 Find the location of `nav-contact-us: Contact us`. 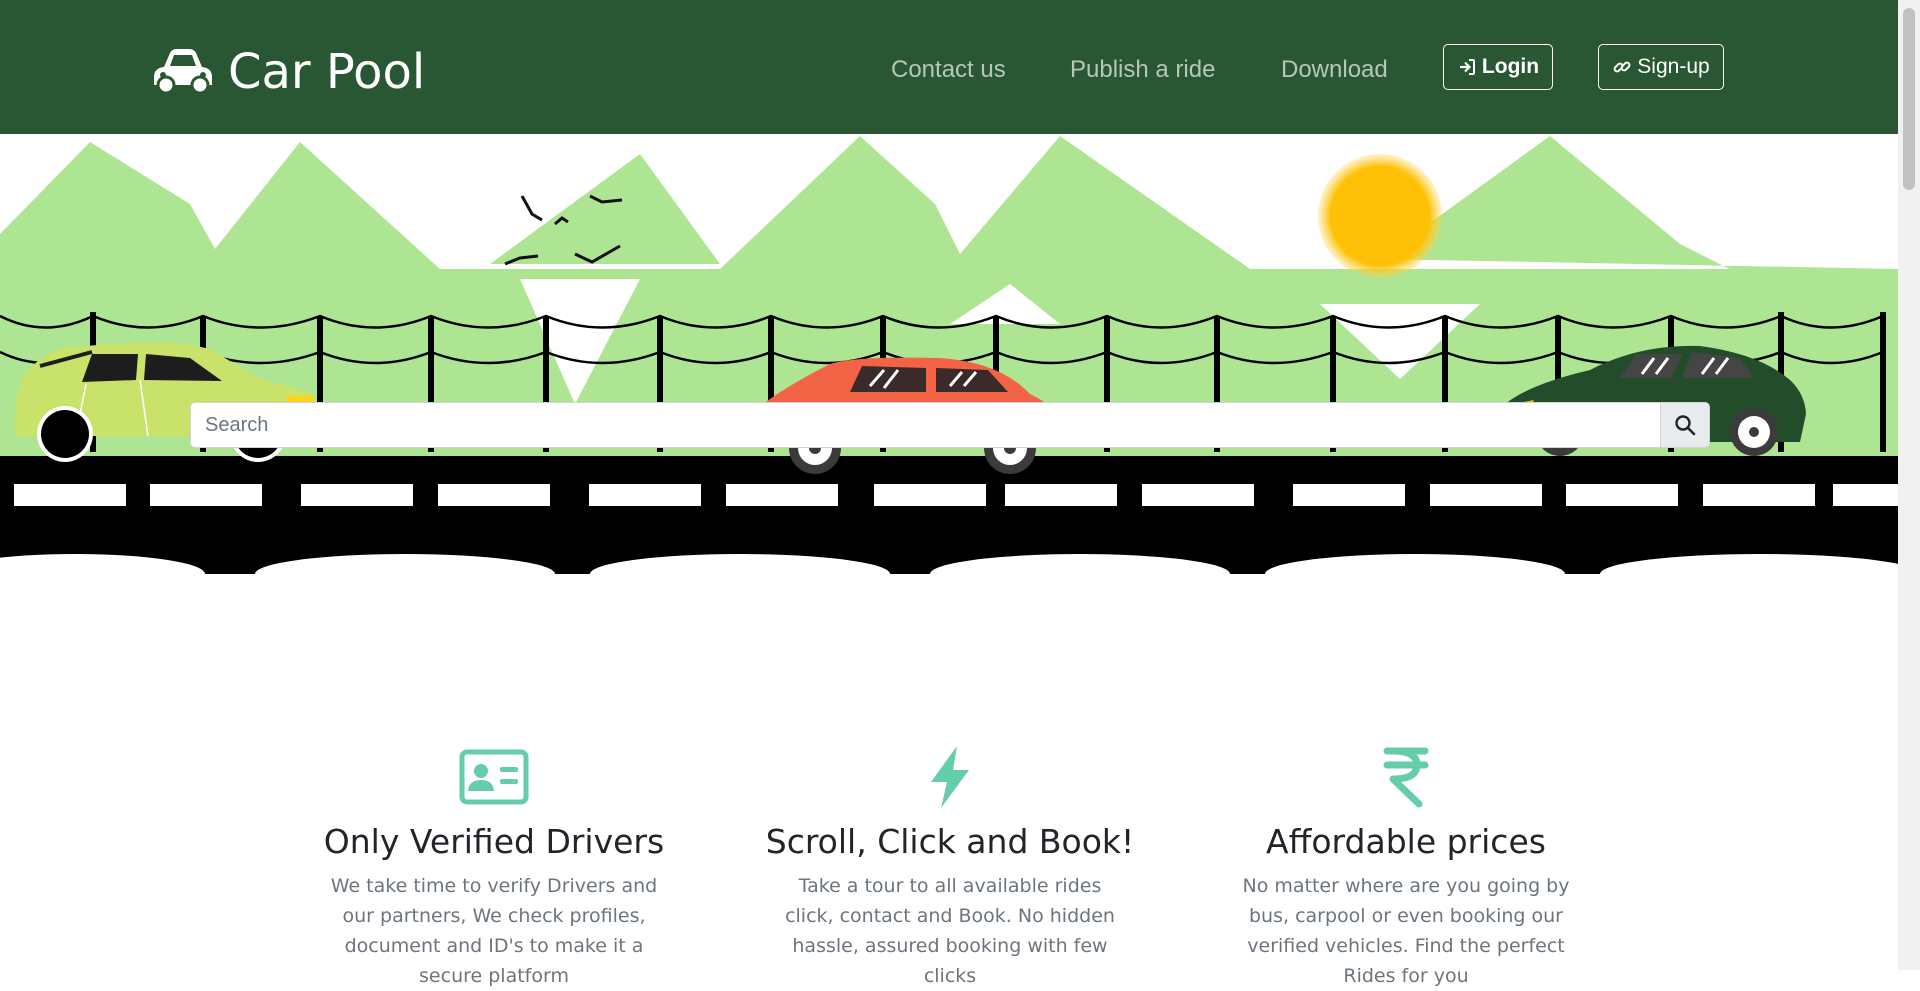

nav-contact-us: Contact us is located at coordinates (948, 70).